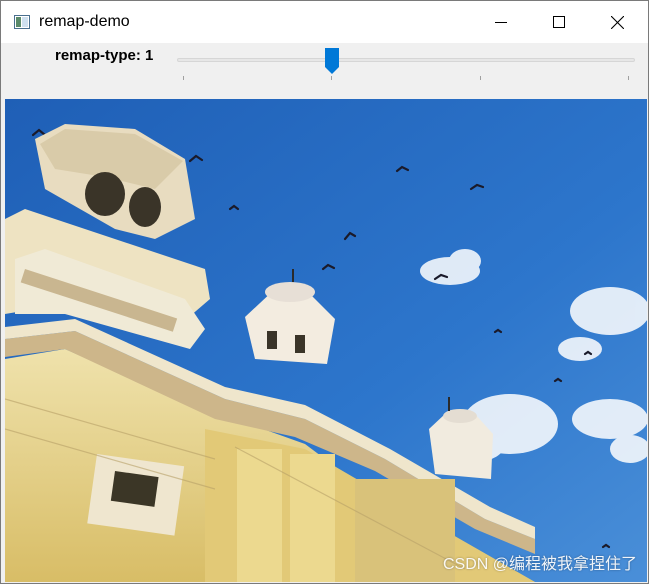 The image size is (649, 584). I want to click on window-title: remap-demo, so click(84, 21).